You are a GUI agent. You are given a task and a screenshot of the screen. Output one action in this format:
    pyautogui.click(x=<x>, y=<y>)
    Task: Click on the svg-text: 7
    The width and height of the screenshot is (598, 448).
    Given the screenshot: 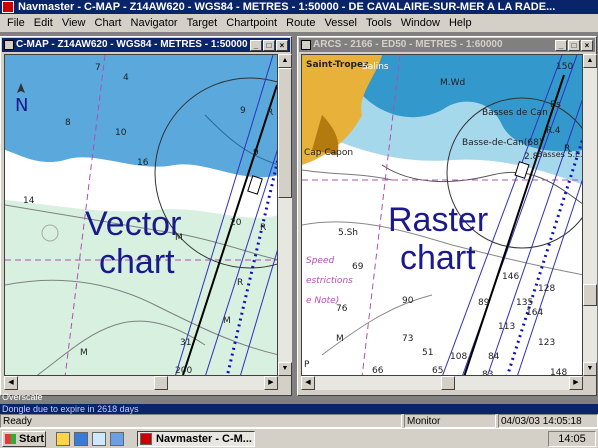 What is the action you would take?
    pyautogui.click(x=98, y=68)
    